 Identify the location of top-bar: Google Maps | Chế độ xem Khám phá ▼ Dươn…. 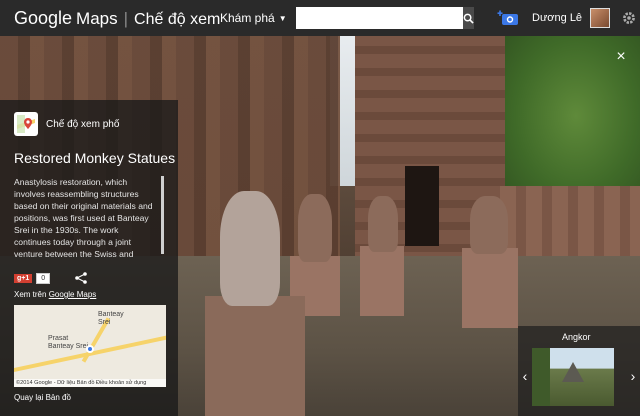
(320, 18).